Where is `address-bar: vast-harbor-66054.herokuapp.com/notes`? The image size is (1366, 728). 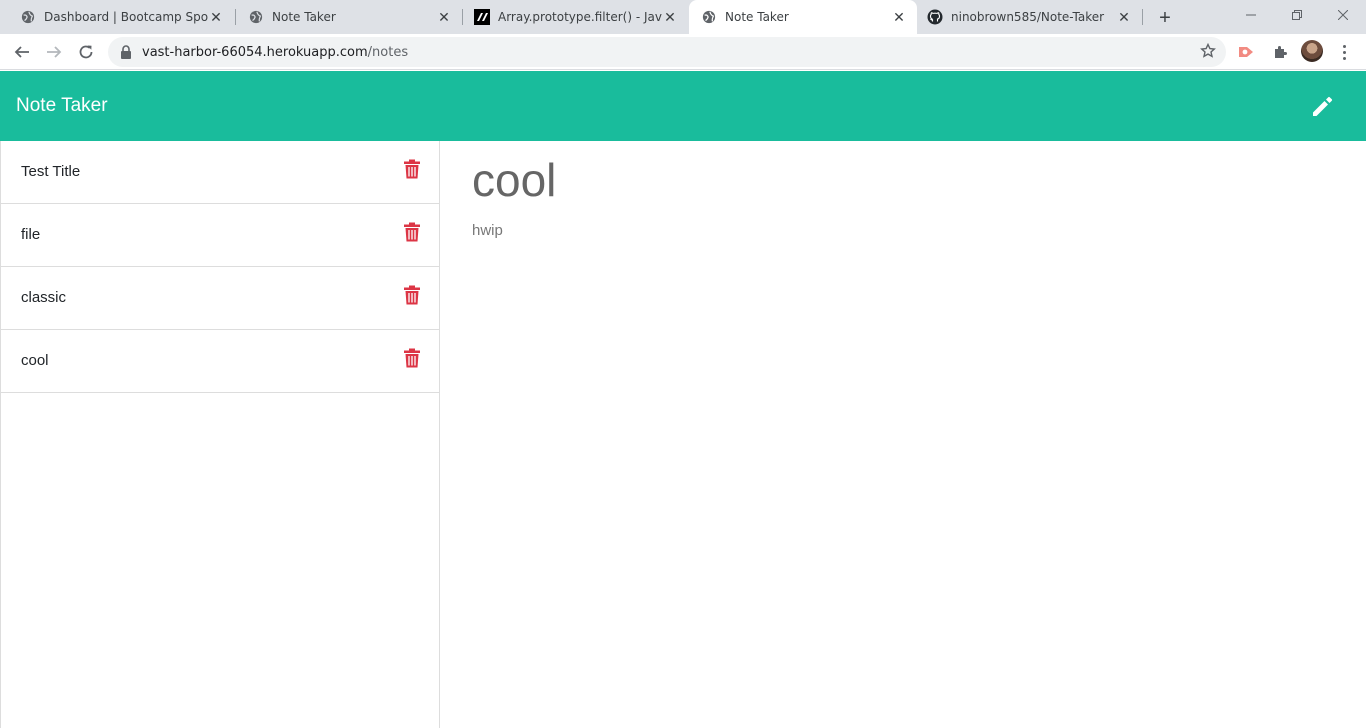 address-bar: vast-harbor-66054.herokuapp.com/notes is located at coordinates (667, 52).